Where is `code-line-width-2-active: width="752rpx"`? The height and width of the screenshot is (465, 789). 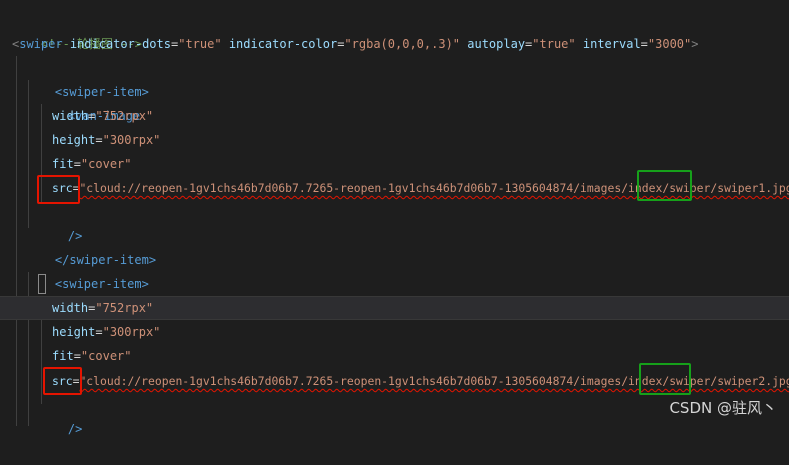 code-line-width-2-active: width="752rpx" is located at coordinates (394, 308).